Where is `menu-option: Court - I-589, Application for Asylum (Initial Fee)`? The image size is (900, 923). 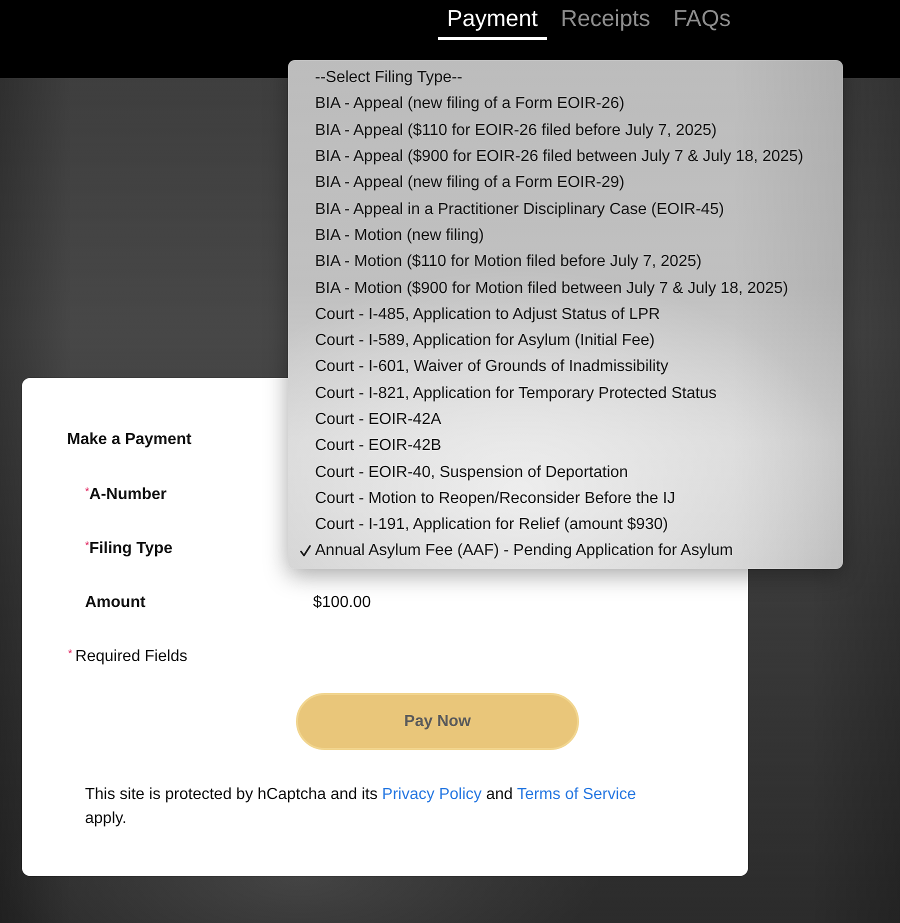
menu-option: Court - I-589, Application for Asylum (Initial Fee) is located at coordinates (565, 341).